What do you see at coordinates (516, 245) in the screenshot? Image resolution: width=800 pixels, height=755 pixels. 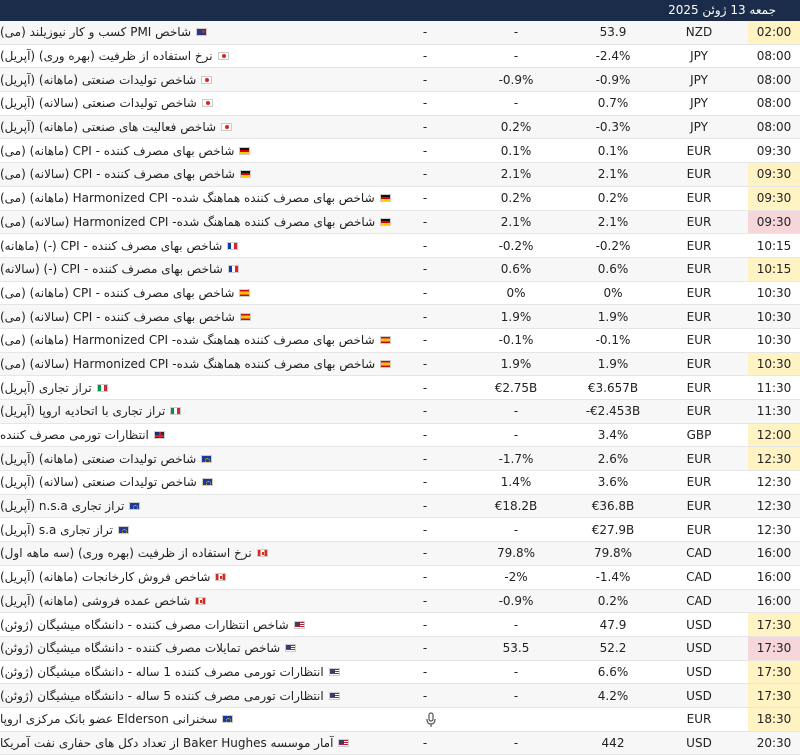 I see `event-forecast: -0.2%` at bounding box center [516, 245].